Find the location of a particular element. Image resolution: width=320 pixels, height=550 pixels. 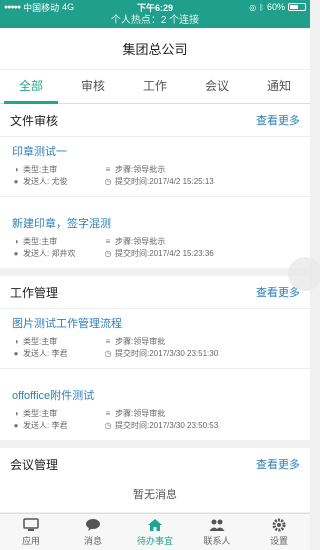

bottom-tab-bar: 应用 消息 待办事宜 联系人 设置 is located at coordinates (155, 531).